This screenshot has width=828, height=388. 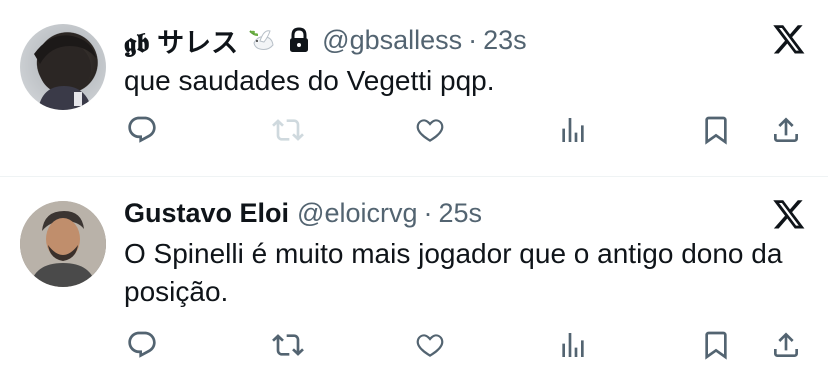 What do you see at coordinates (392, 40) in the screenshot?
I see `user-handle: @gbsalless` at bounding box center [392, 40].